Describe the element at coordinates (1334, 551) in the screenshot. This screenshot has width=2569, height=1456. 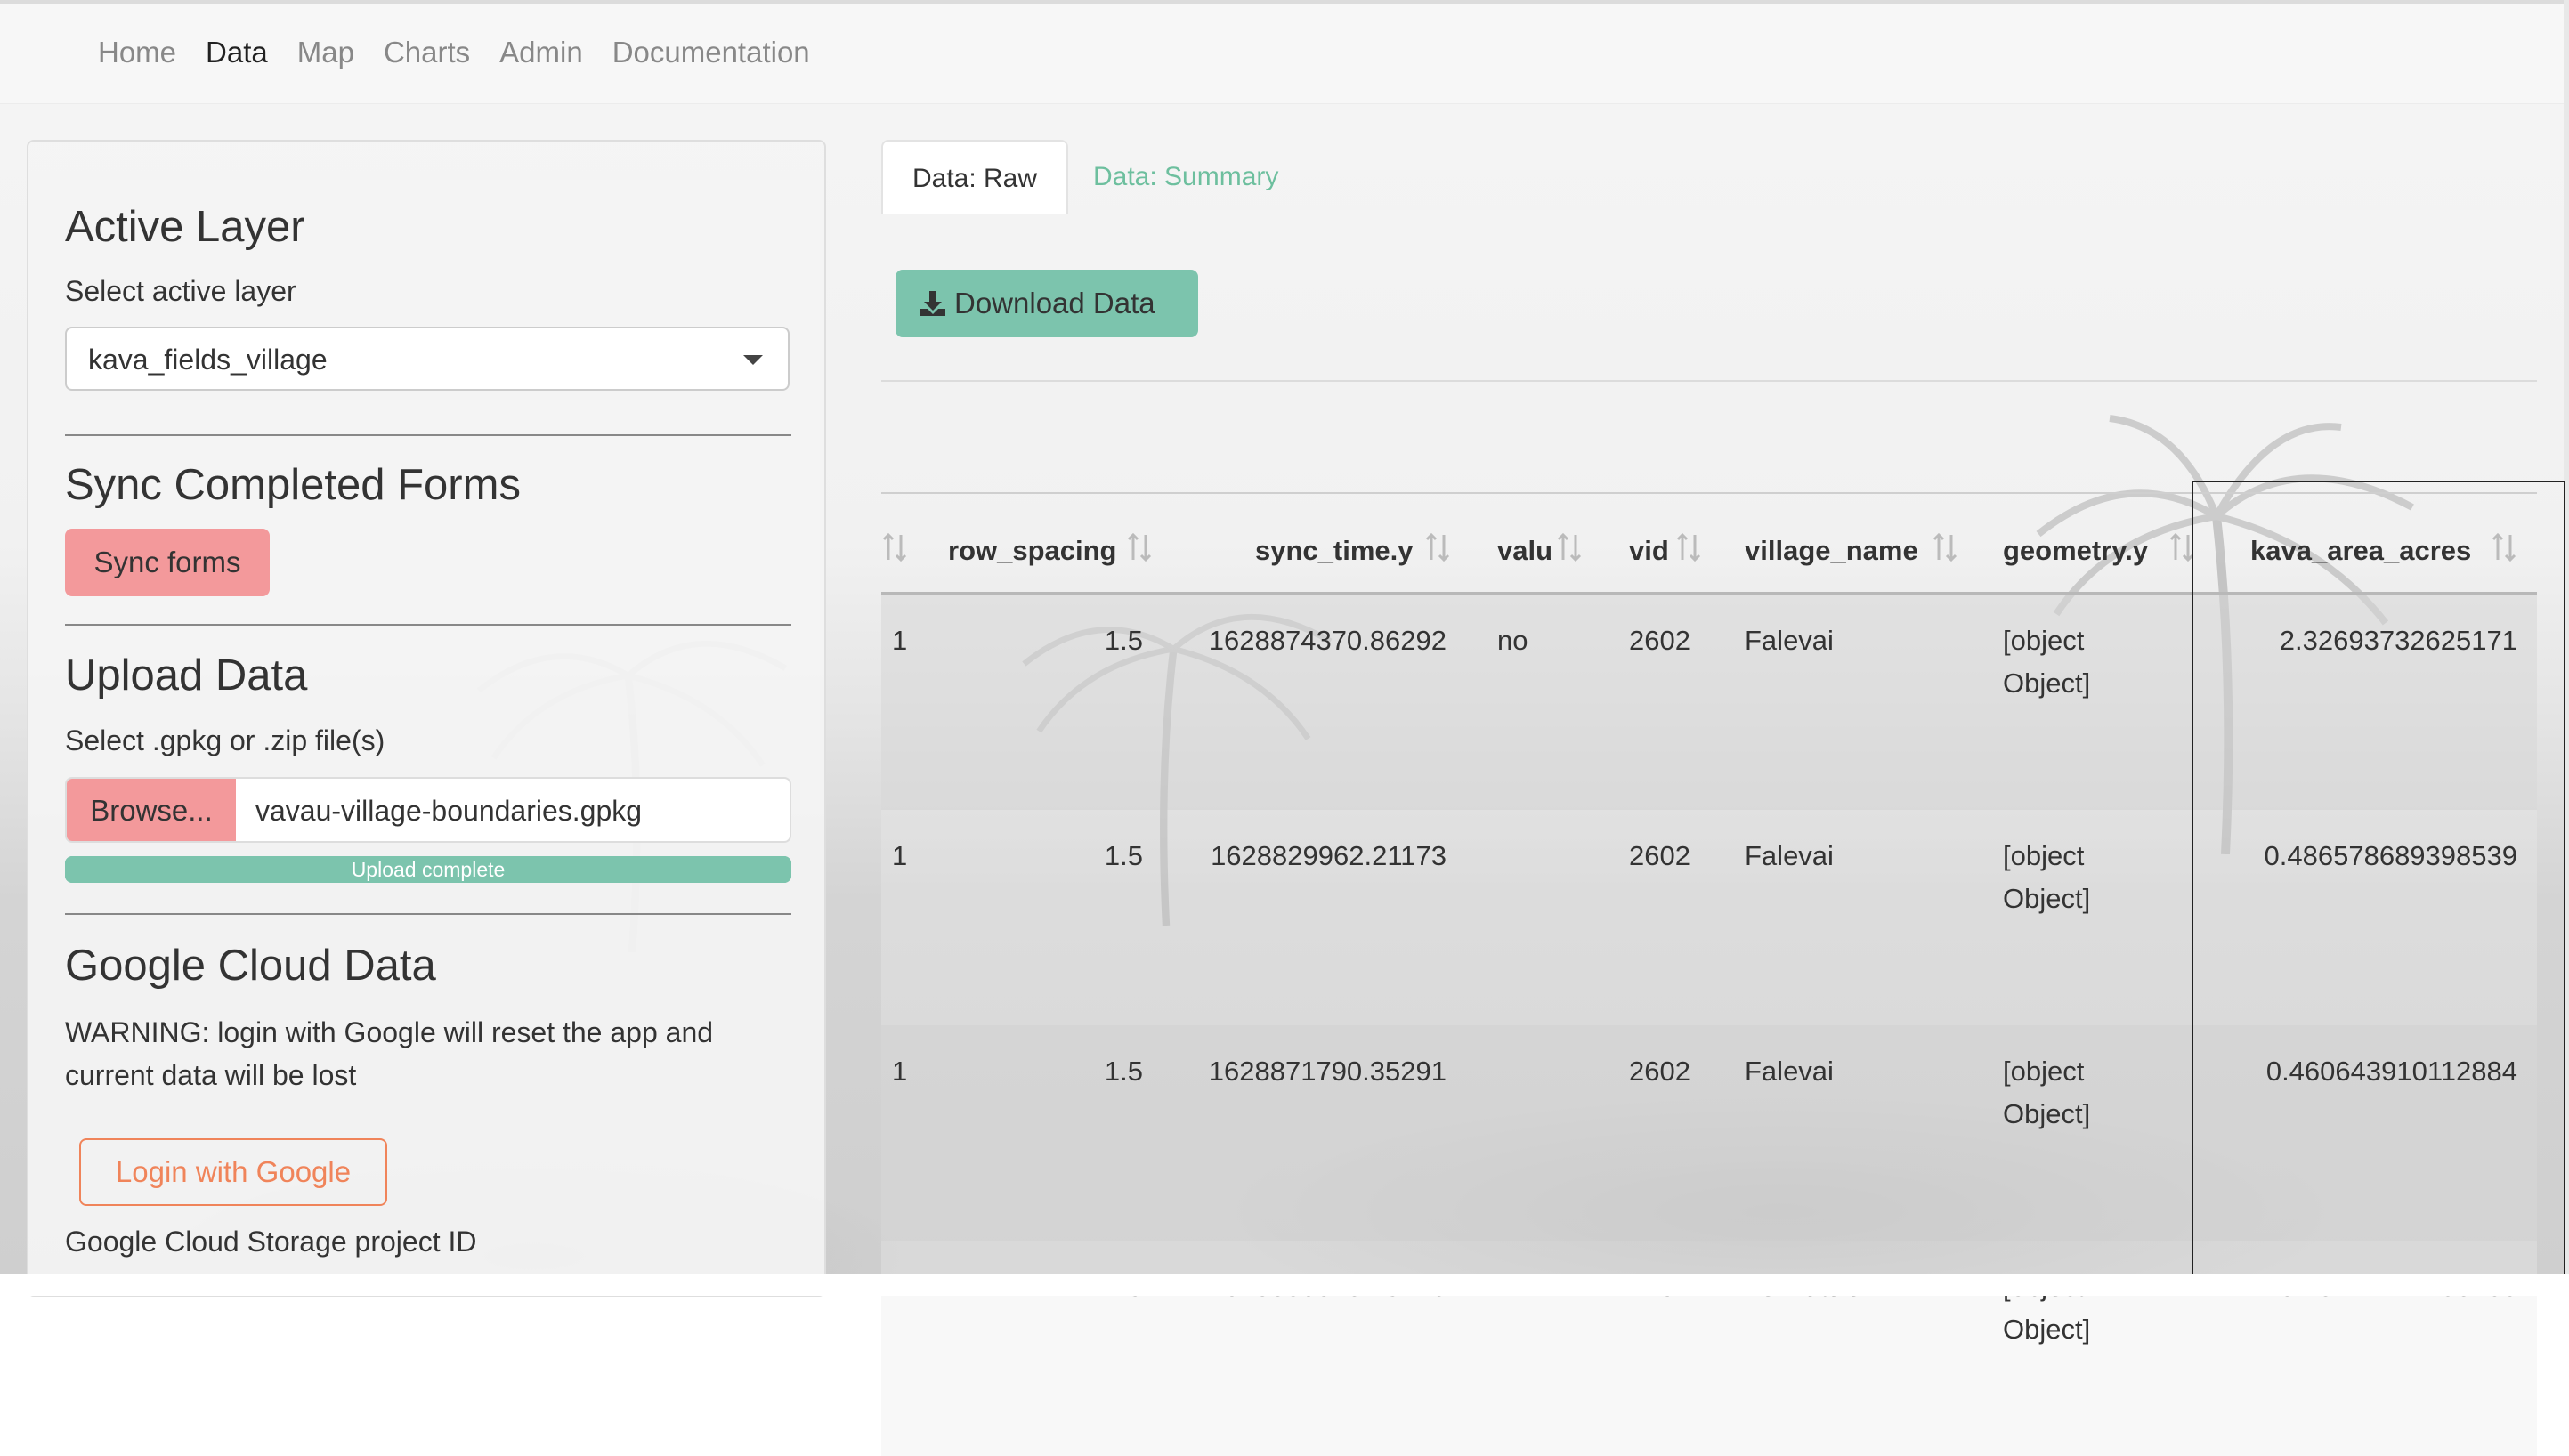
I see `column-header-sync-time: sync_time.y` at that location.